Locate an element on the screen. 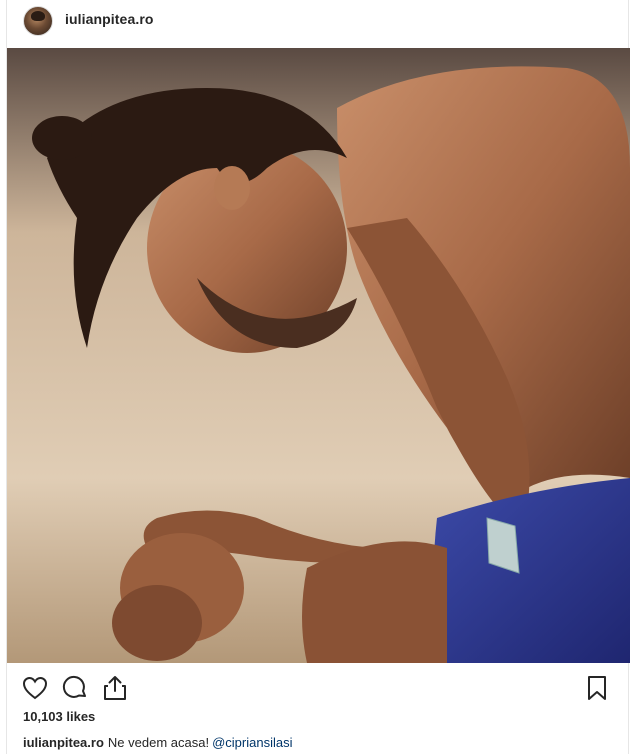 The height and width of the screenshot is (754, 635). bookmark-icon is located at coordinates (597, 688).